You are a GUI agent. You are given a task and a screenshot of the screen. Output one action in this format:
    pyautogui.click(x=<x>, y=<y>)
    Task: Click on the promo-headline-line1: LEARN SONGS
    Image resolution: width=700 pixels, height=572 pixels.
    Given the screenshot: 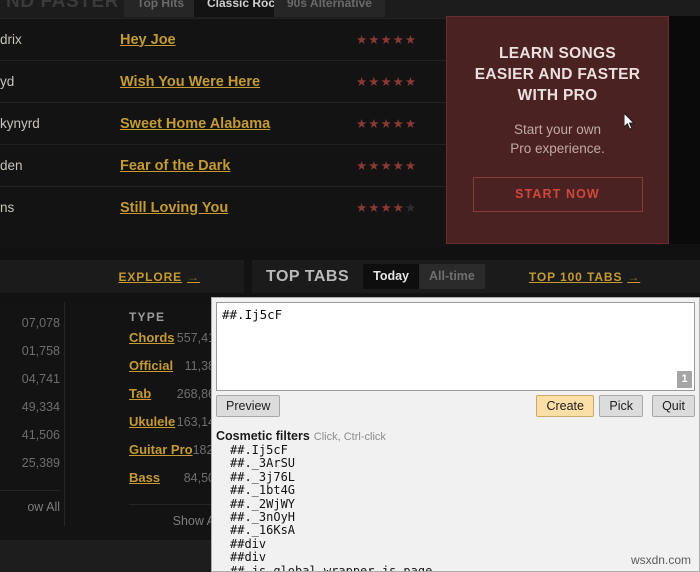 What is the action you would take?
    pyautogui.click(x=557, y=53)
    